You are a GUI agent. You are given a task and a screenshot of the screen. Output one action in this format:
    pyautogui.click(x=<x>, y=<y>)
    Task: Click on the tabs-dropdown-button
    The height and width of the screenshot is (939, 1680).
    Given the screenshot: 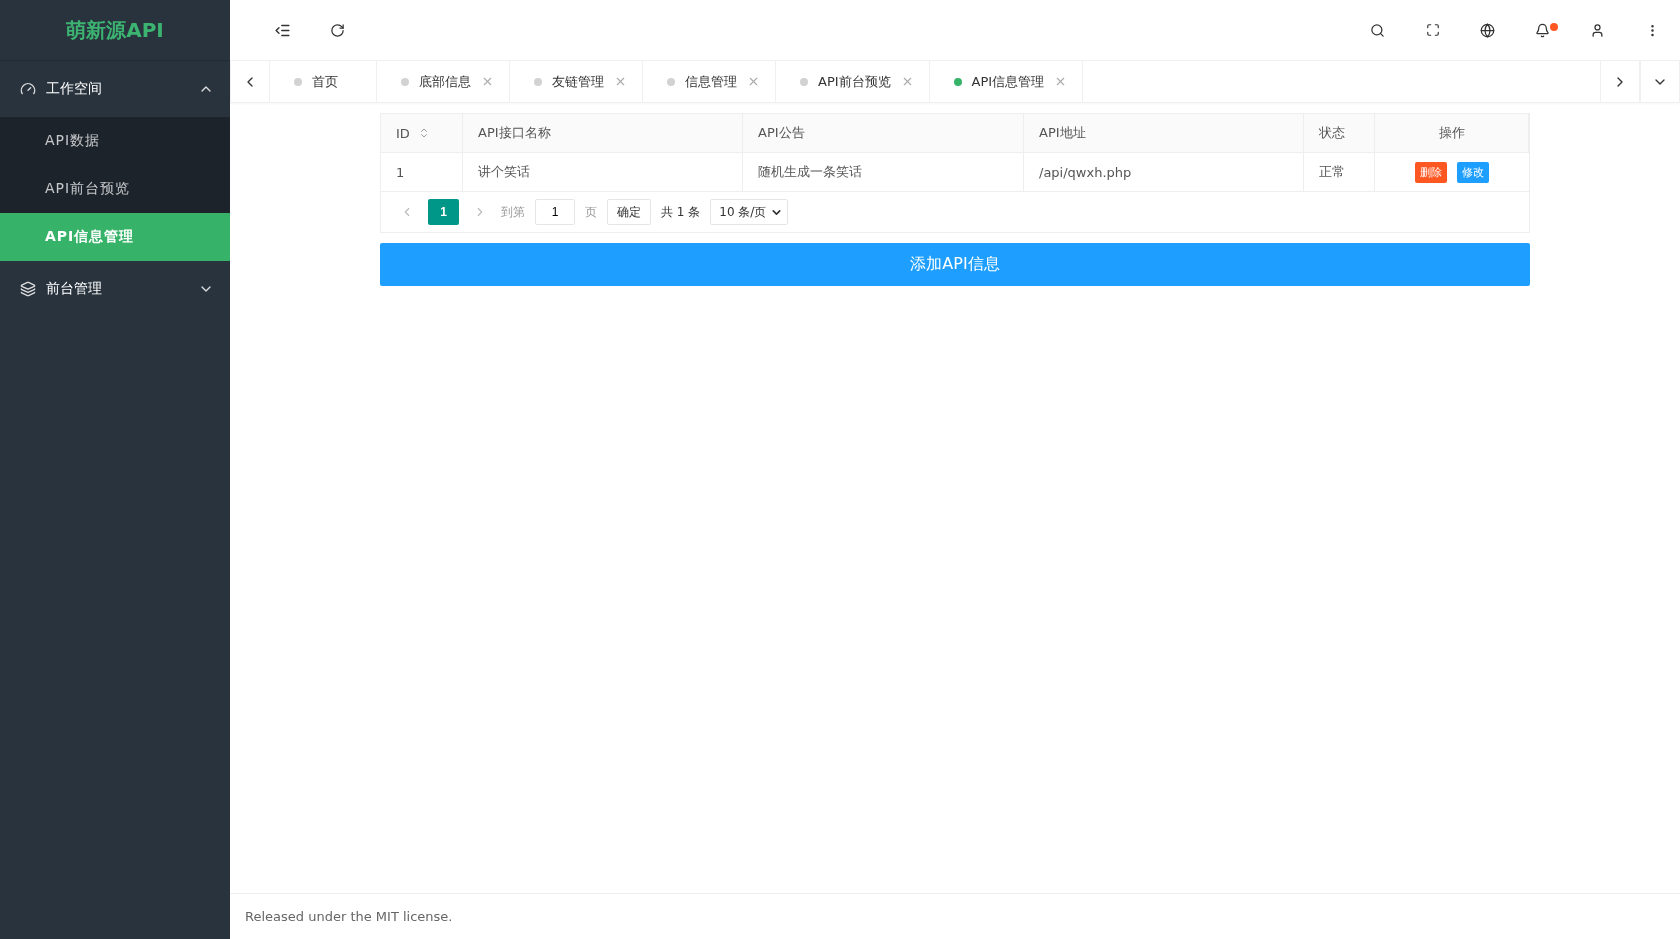 What is the action you would take?
    pyautogui.click(x=1660, y=81)
    